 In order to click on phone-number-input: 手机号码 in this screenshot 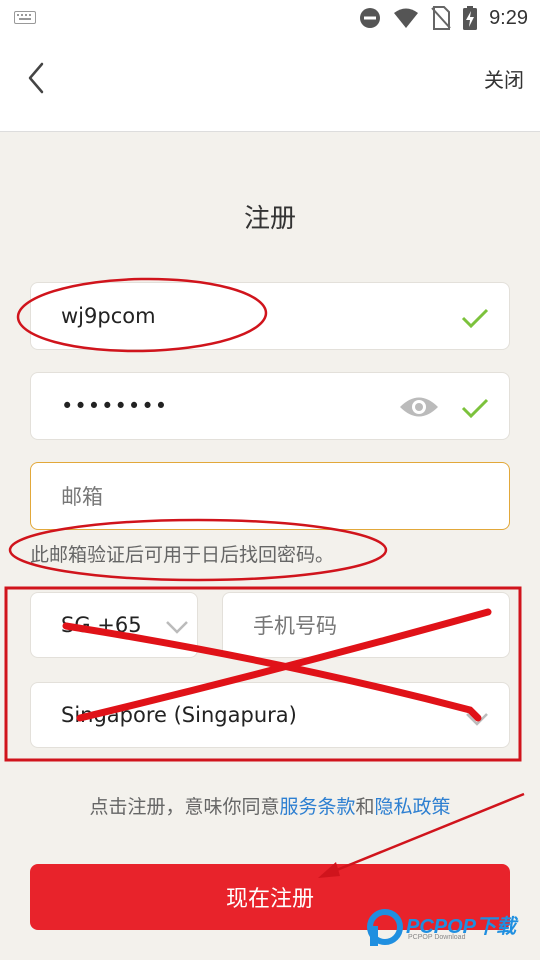, I will do `click(366, 625)`.